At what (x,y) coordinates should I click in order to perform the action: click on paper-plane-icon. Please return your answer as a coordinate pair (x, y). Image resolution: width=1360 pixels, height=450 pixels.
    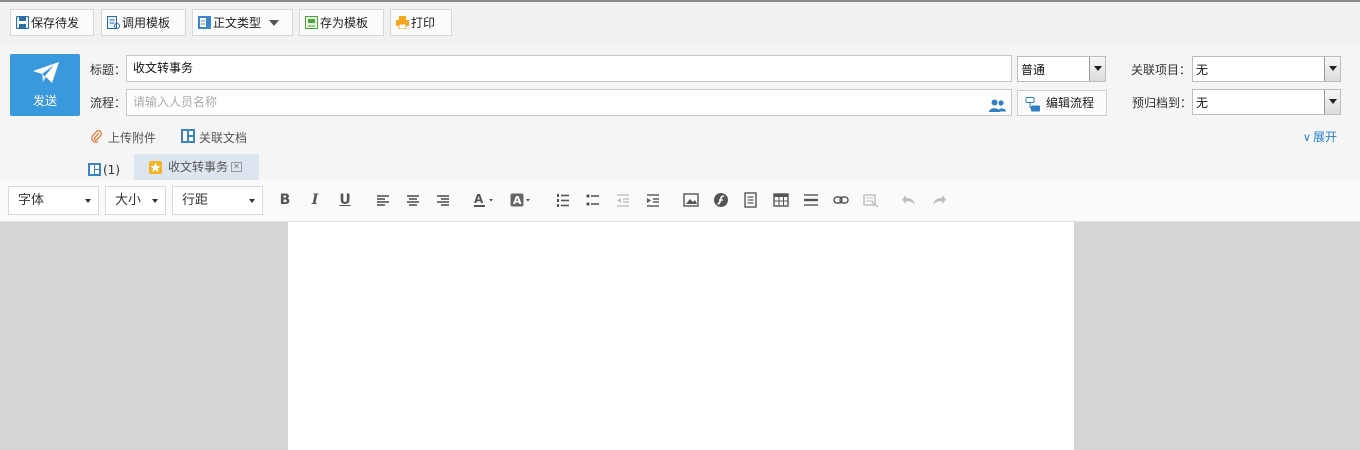
    Looking at the image, I should click on (46, 74).